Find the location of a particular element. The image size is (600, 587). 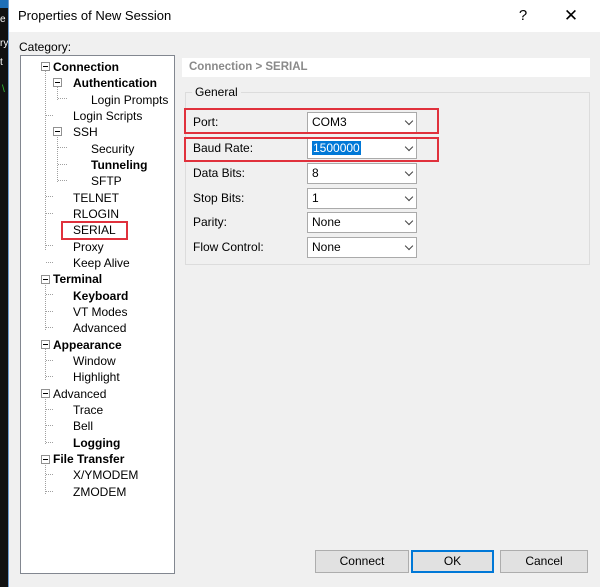

tree-item-serial: SERIAL is located at coordinates (94, 230).